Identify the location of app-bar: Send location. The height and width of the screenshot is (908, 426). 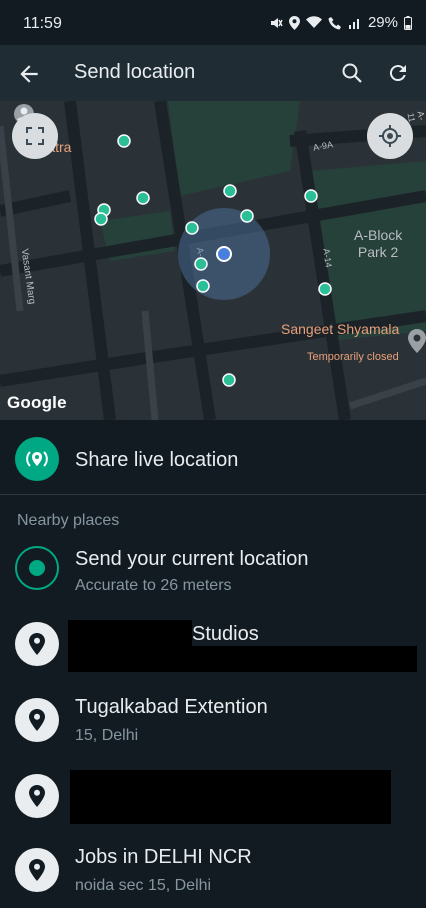
(213, 73).